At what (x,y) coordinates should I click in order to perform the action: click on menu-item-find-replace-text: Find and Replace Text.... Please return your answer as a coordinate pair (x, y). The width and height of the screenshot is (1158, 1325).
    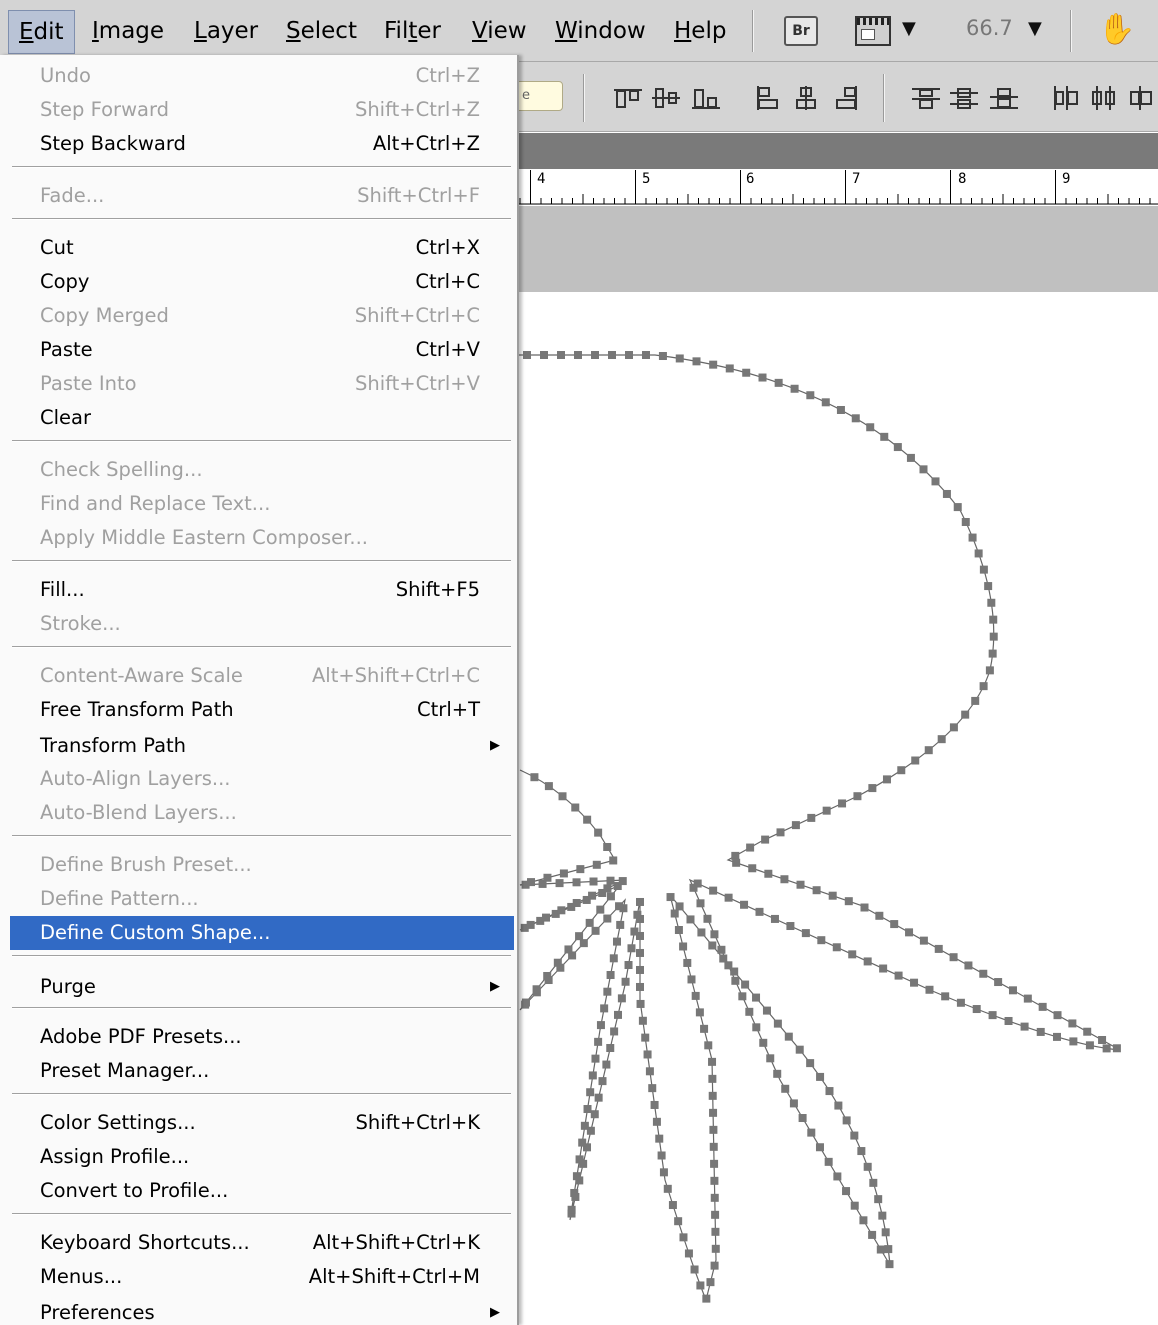
    Looking at the image, I should click on (262, 504).